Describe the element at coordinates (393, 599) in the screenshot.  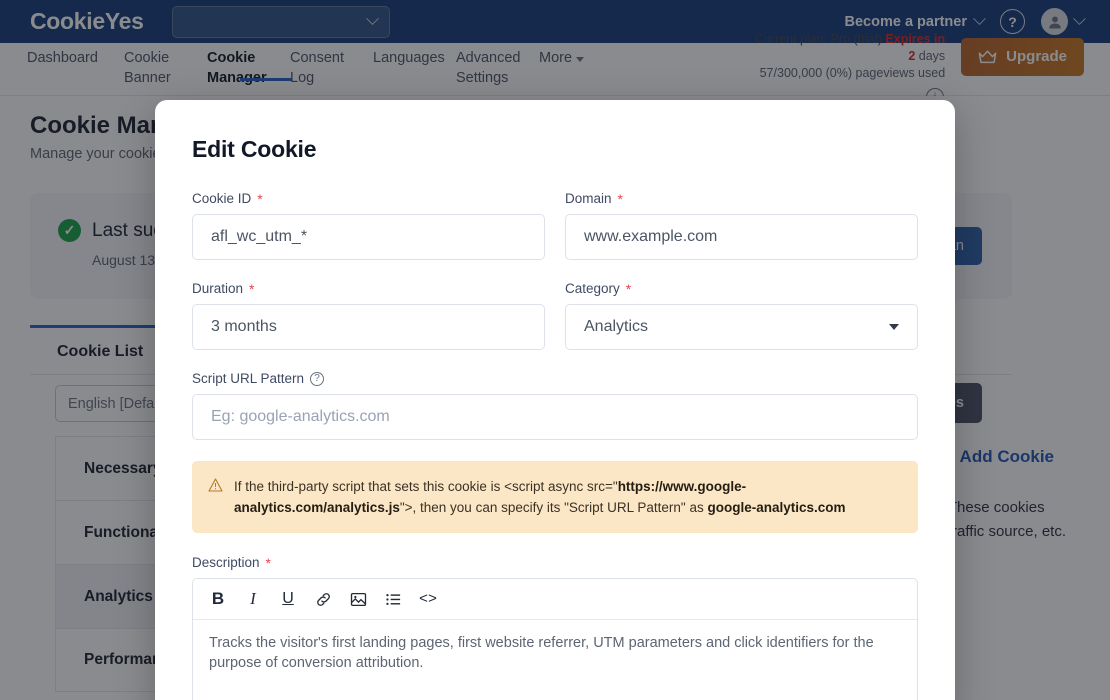
I see `bullet-list-icon` at that location.